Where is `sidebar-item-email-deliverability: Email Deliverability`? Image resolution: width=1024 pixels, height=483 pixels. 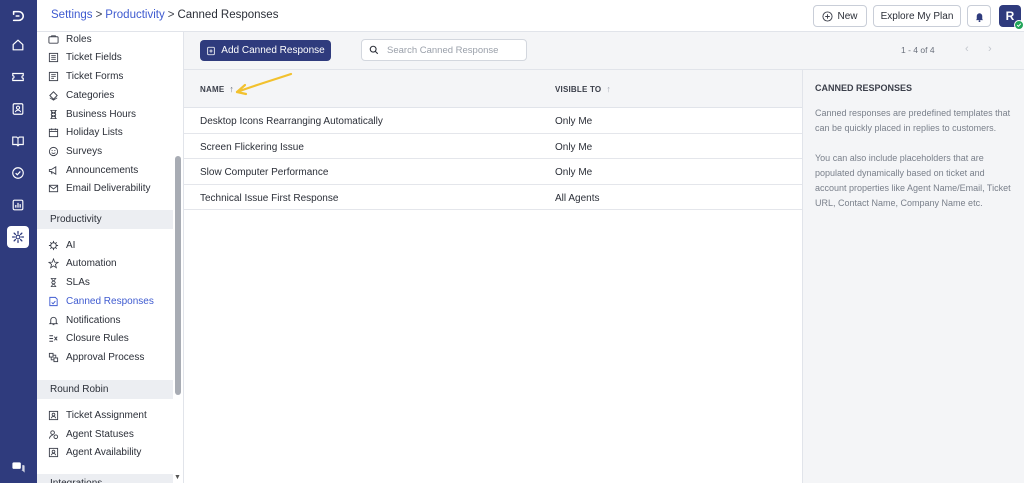
sidebar-item-email-deliverability: Email Deliverability is located at coordinates (105, 188).